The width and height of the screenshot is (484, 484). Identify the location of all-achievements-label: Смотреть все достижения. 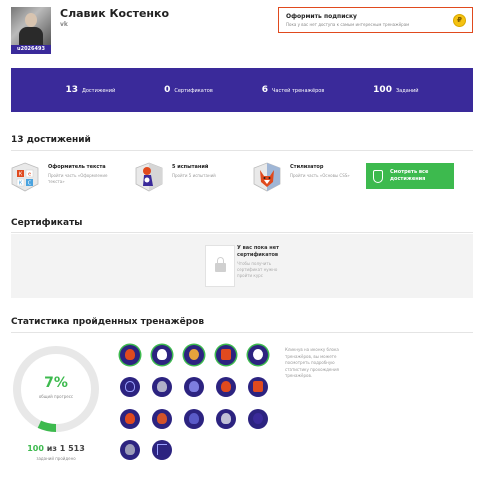
(409, 176).